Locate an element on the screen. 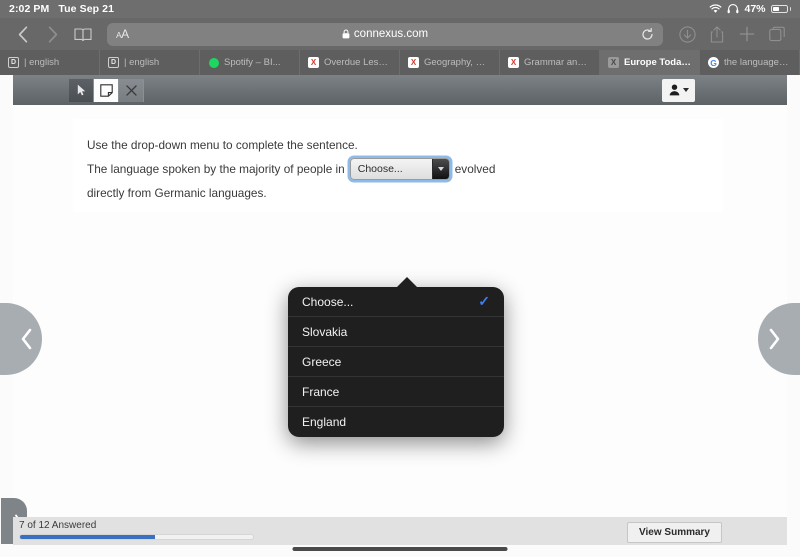  next-page-button is located at coordinates (779, 339).